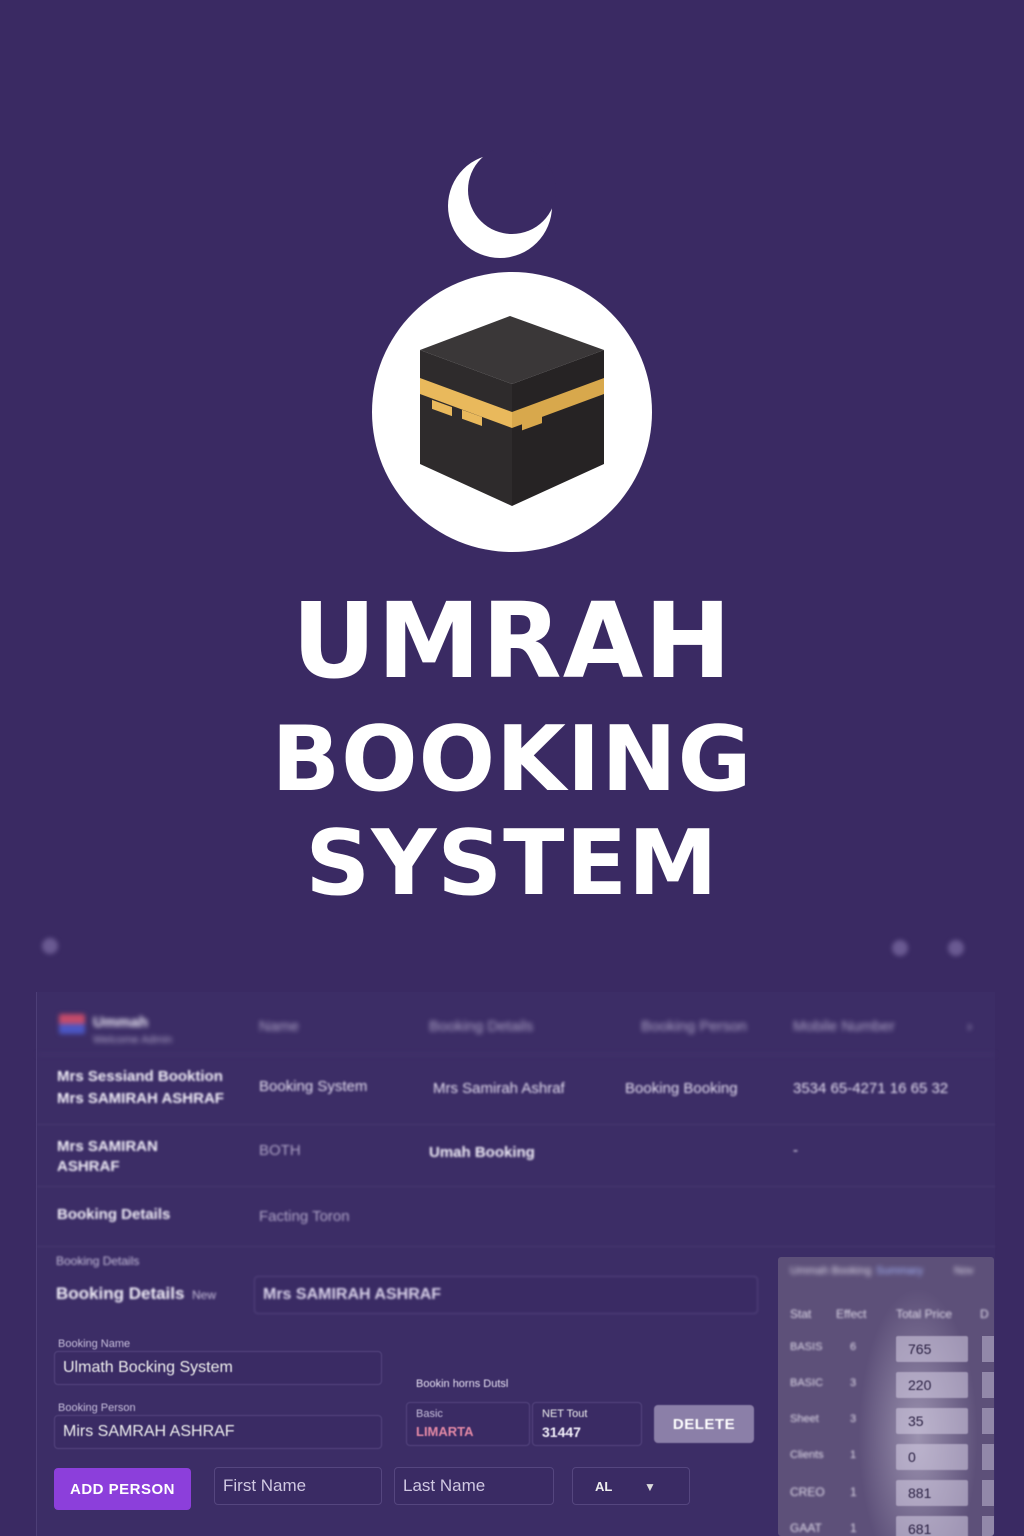 Image resolution: width=1024 pixels, height=1536 pixels. Describe the element at coordinates (932, 1526) in the screenshot. I see `sheet-row-value: 681` at that location.